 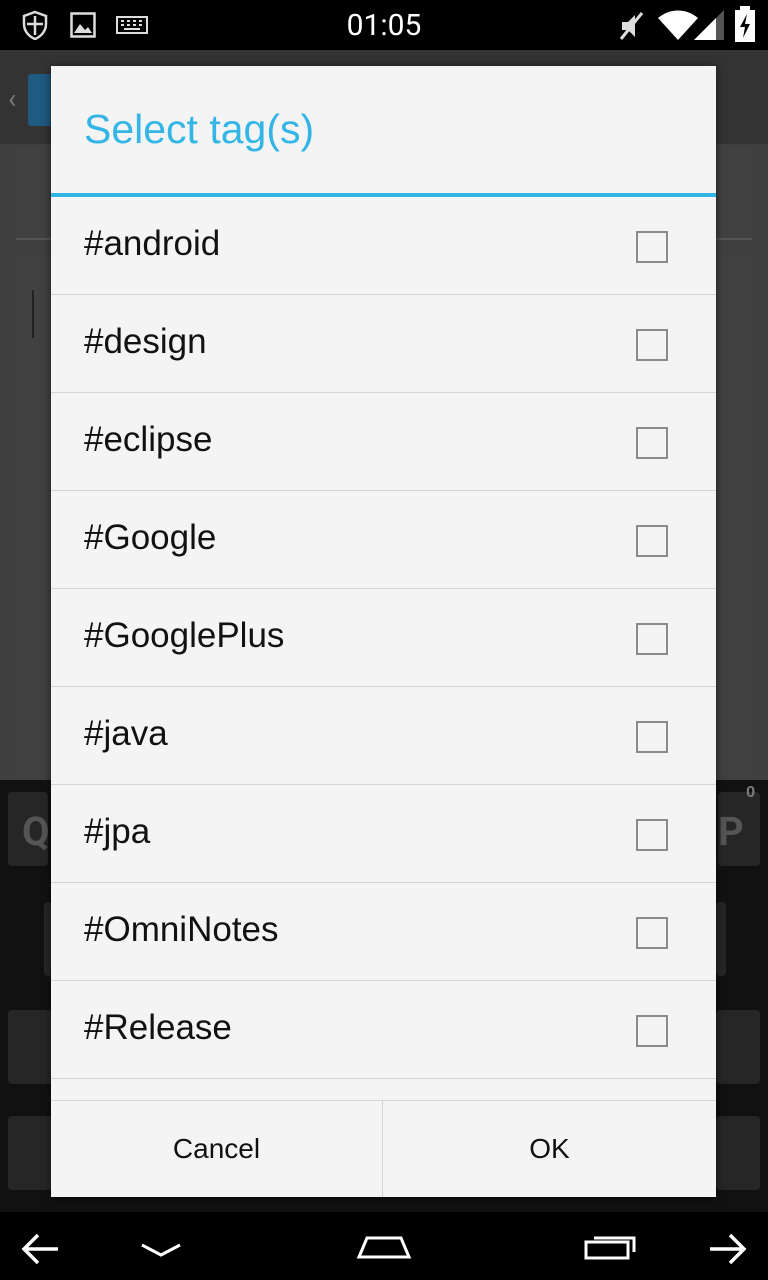 I want to click on tag-item-google: #Google, so click(x=383, y=540).